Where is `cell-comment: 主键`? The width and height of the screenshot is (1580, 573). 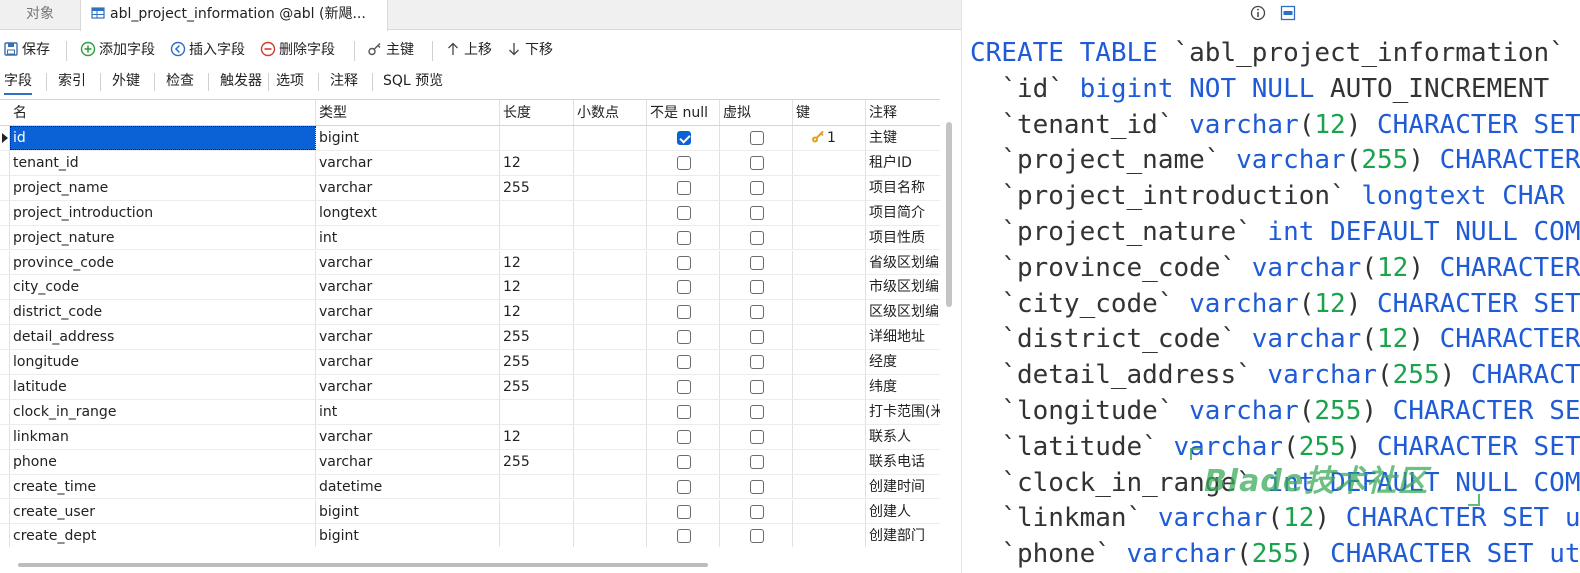
cell-comment: 主键 is located at coordinates (903, 138).